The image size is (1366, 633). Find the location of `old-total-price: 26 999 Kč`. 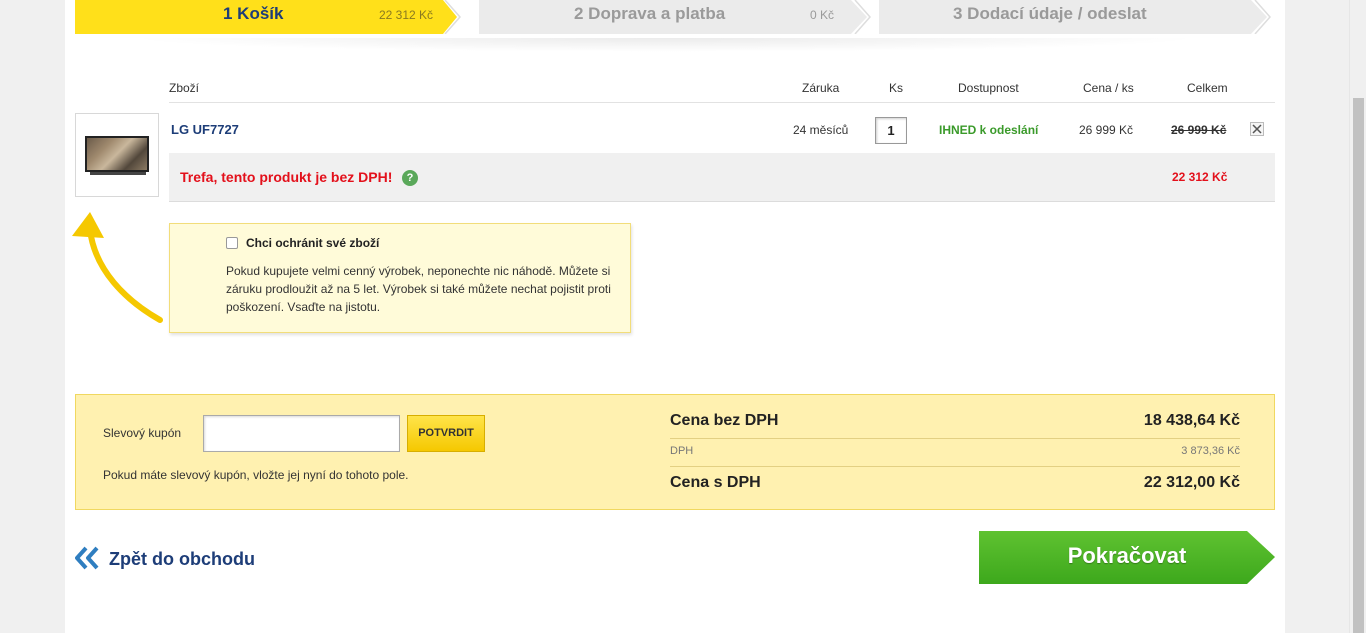

old-total-price: 26 999 Kč is located at coordinates (1199, 130).